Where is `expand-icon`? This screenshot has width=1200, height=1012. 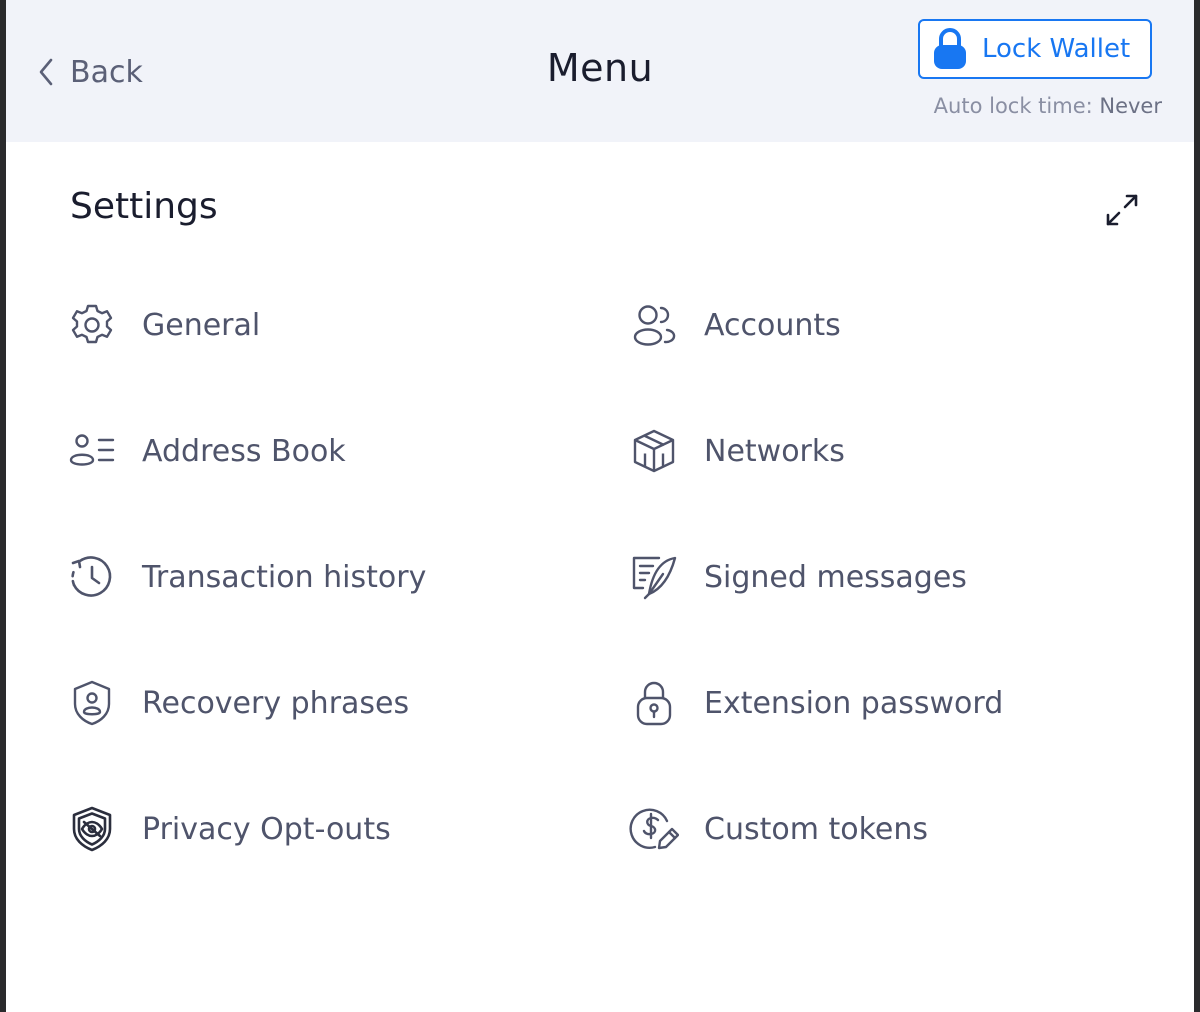 expand-icon is located at coordinates (1122, 210).